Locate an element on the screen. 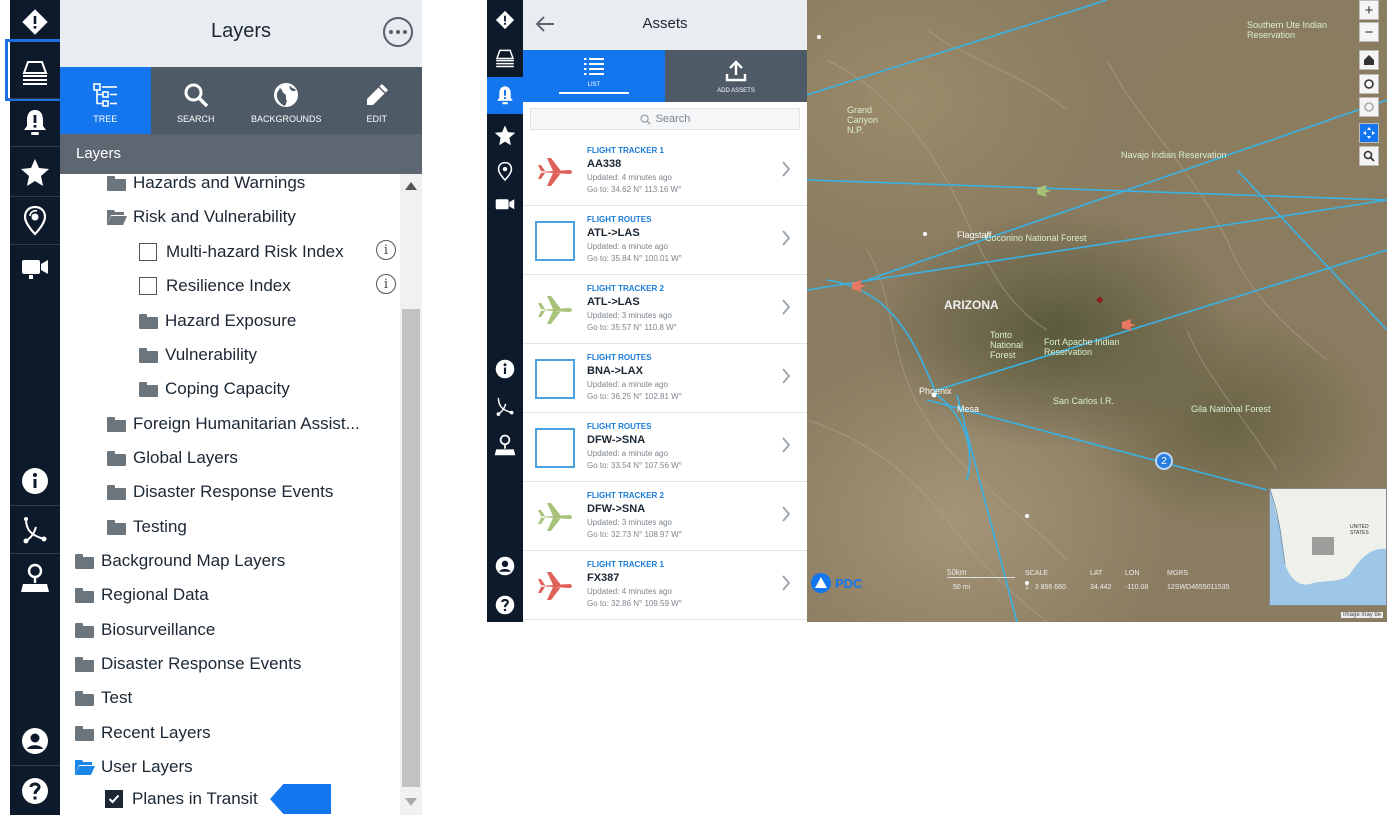  layer-checkbox-checked is located at coordinates (114, 799).